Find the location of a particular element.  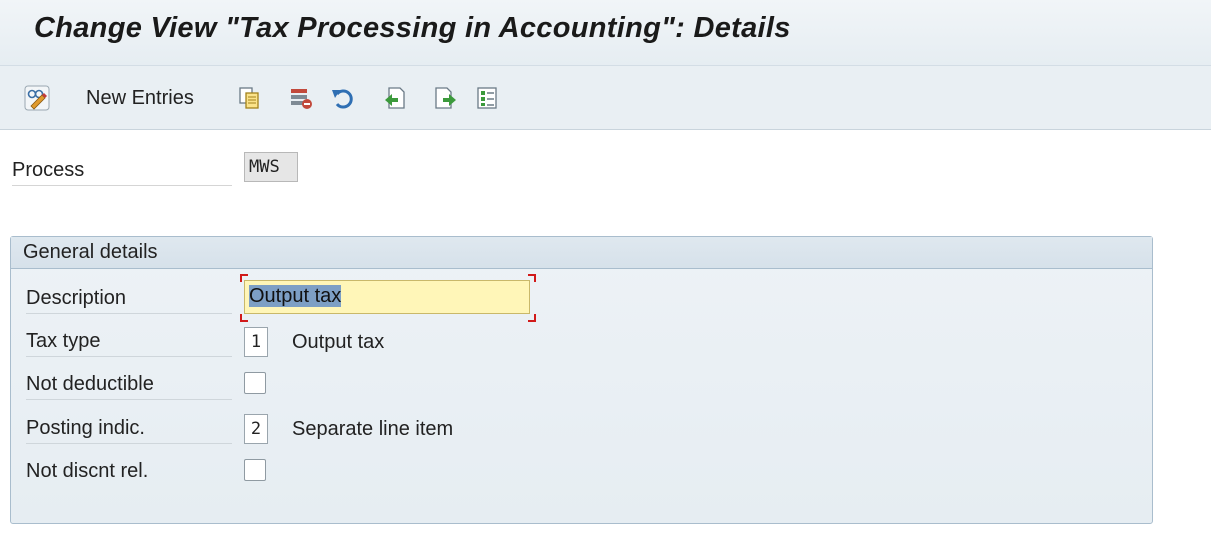

posting-indic-text: Separate line item is located at coordinates (373, 429).